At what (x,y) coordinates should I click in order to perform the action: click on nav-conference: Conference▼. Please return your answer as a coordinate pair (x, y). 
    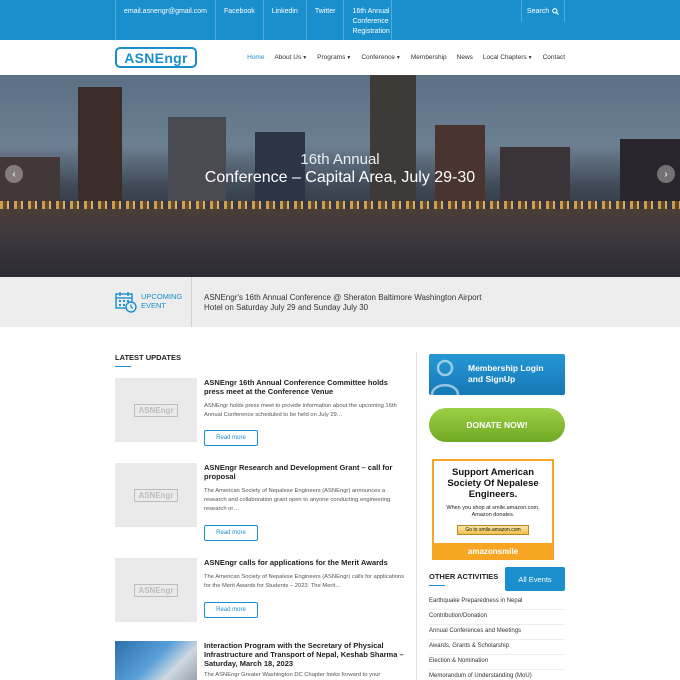
    Looking at the image, I should click on (381, 57).